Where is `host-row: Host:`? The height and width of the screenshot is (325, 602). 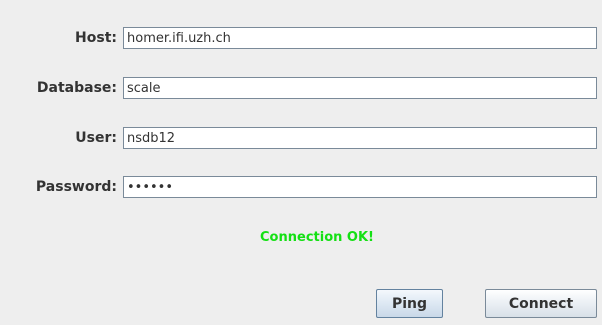
host-row: Host: is located at coordinates (301, 38).